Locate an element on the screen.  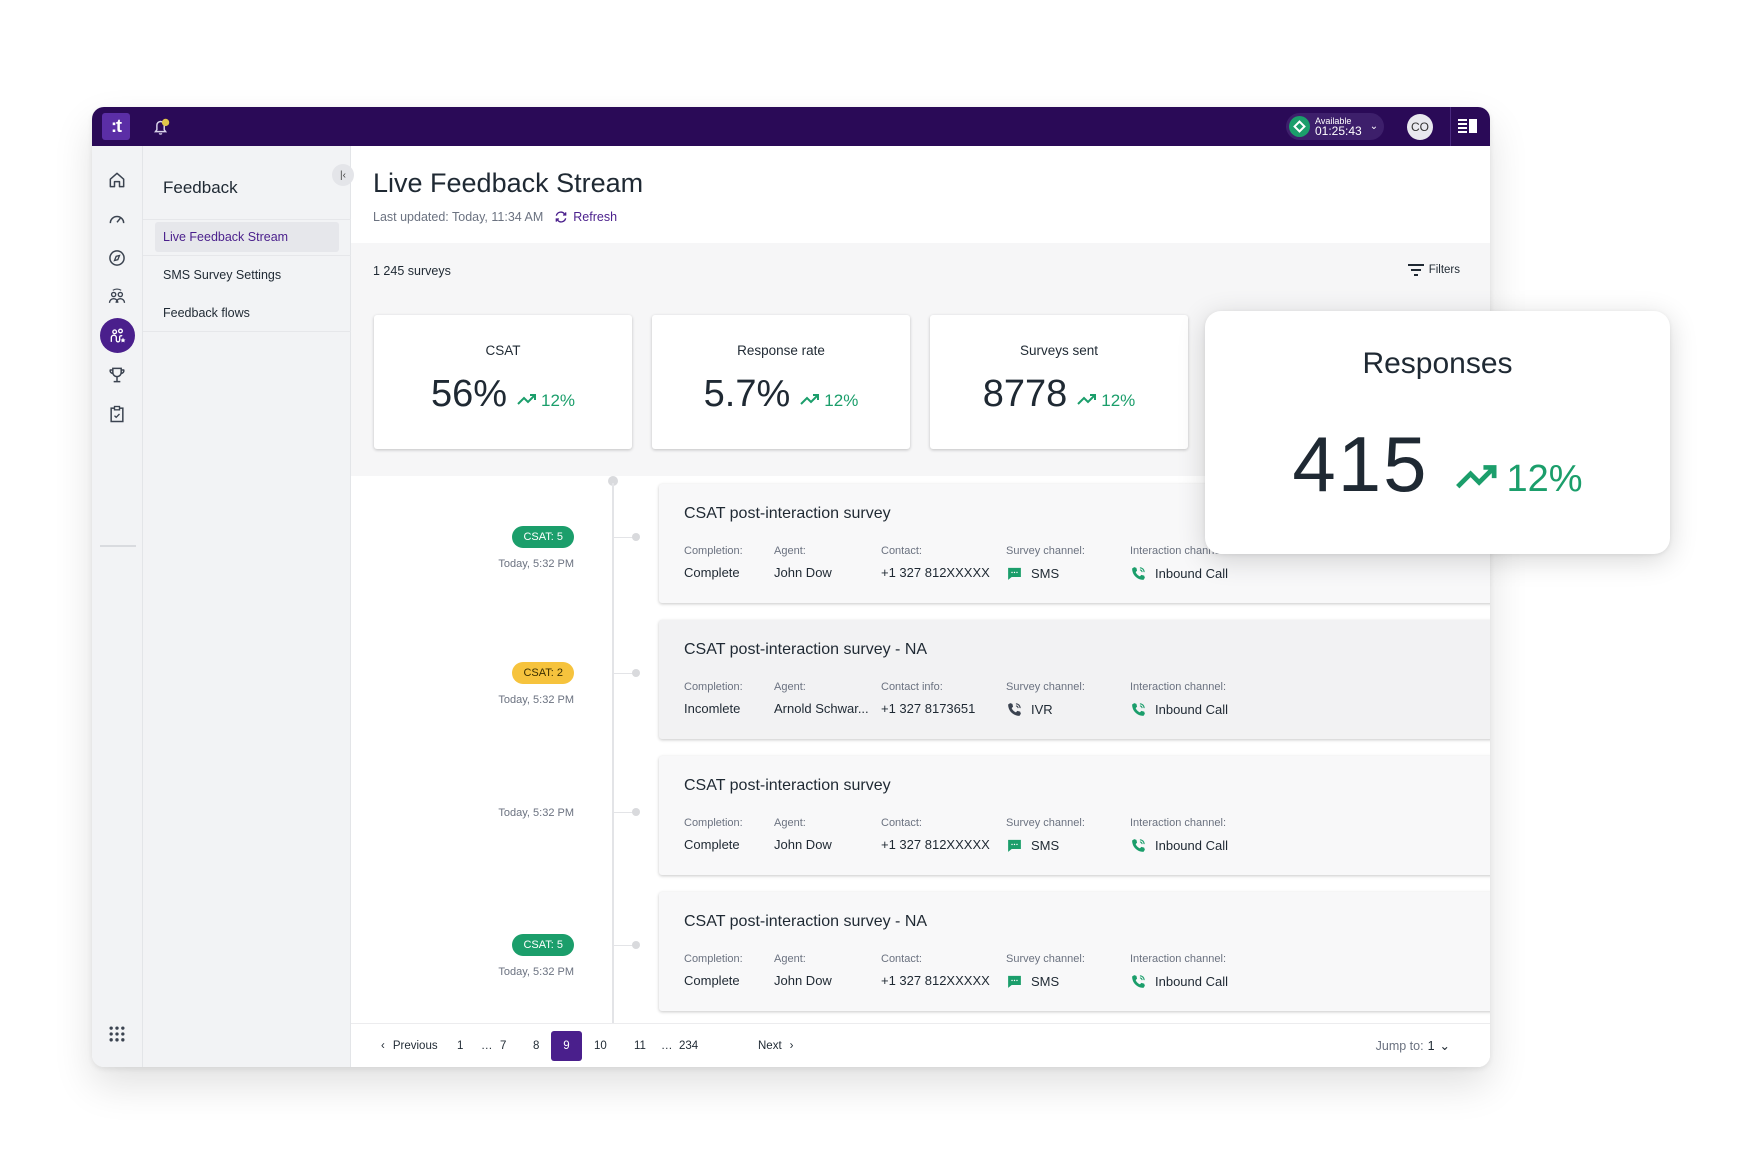
survey-channel-field: Survey channel: IVR is located at coordinates (1045, 699).